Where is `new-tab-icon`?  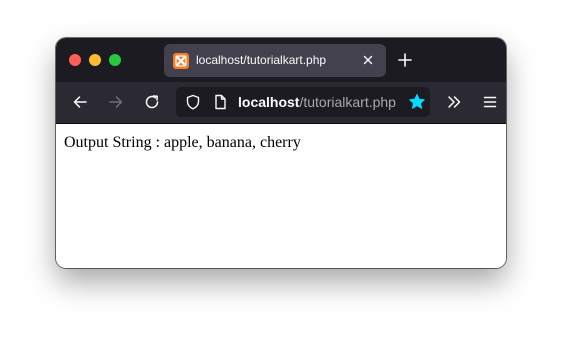
new-tab-icon is located at coordinates (405, 60).